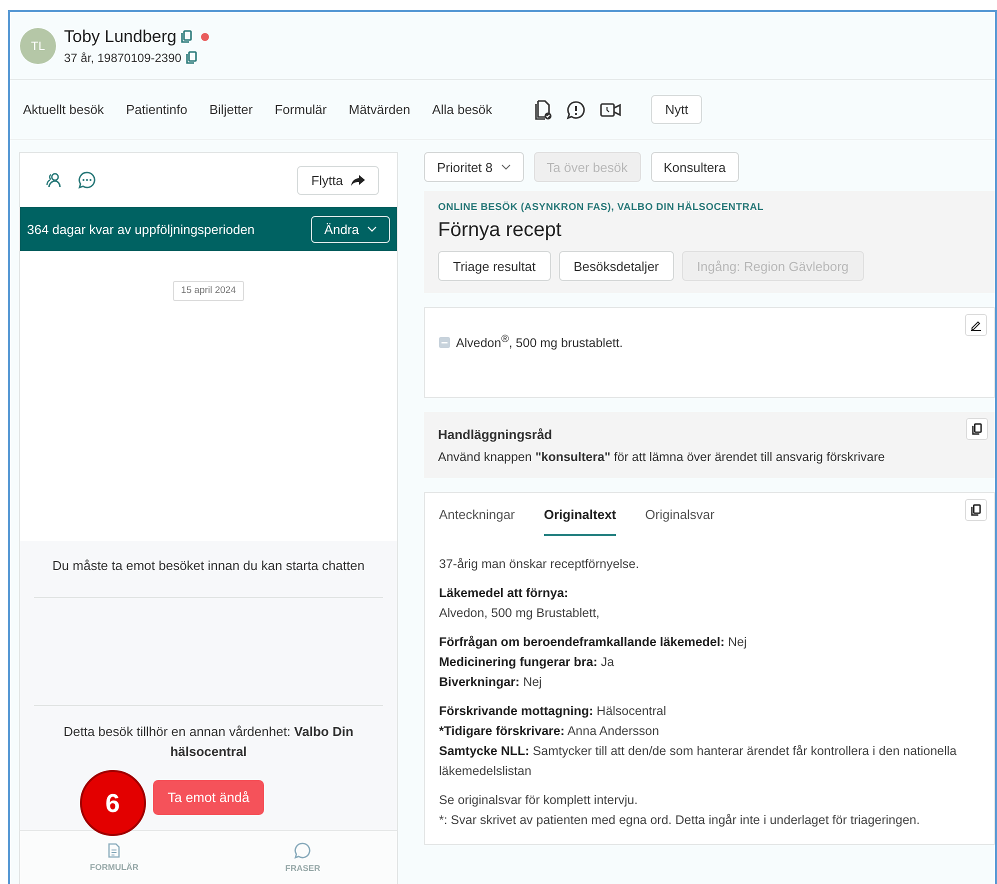  I want to click on visit-title: Förnya recept, so click(500, 230).